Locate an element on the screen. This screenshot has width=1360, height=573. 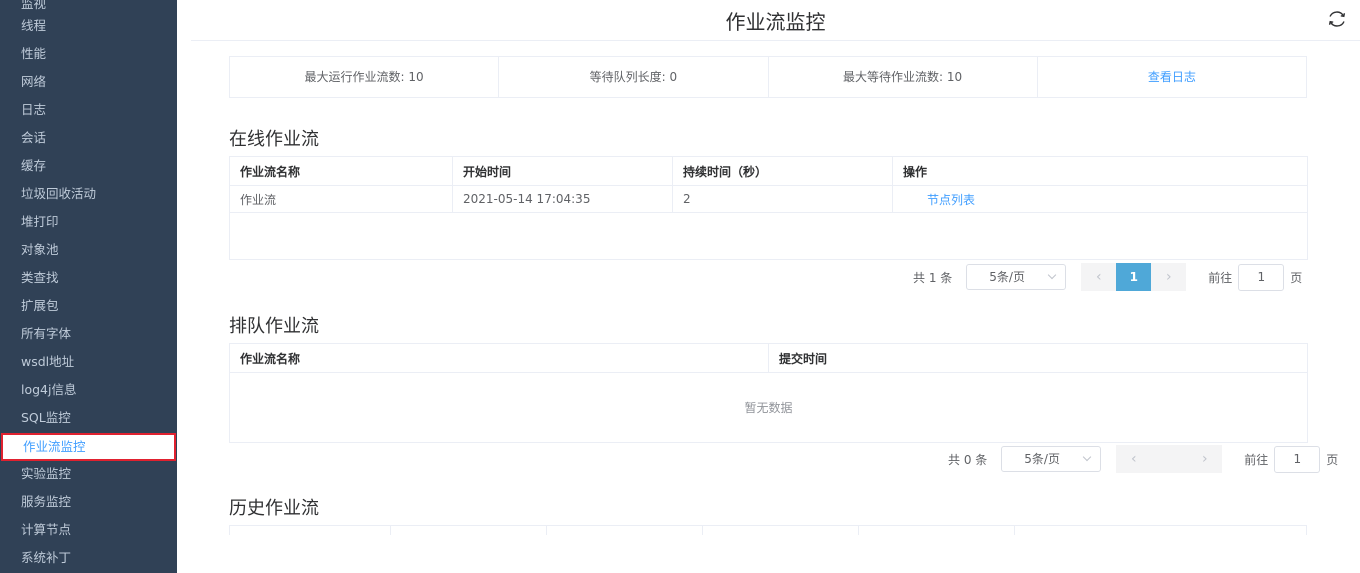
cell-name: 作业流 is located at coordinates (341, 199).